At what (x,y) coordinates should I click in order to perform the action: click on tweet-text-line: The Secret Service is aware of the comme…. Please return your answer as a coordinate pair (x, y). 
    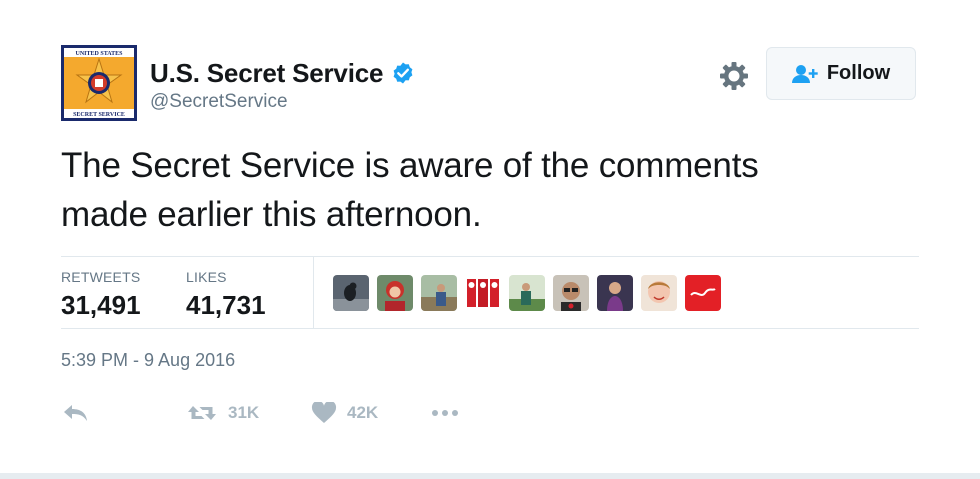
    Looking at the image, I should click on (410, 165).